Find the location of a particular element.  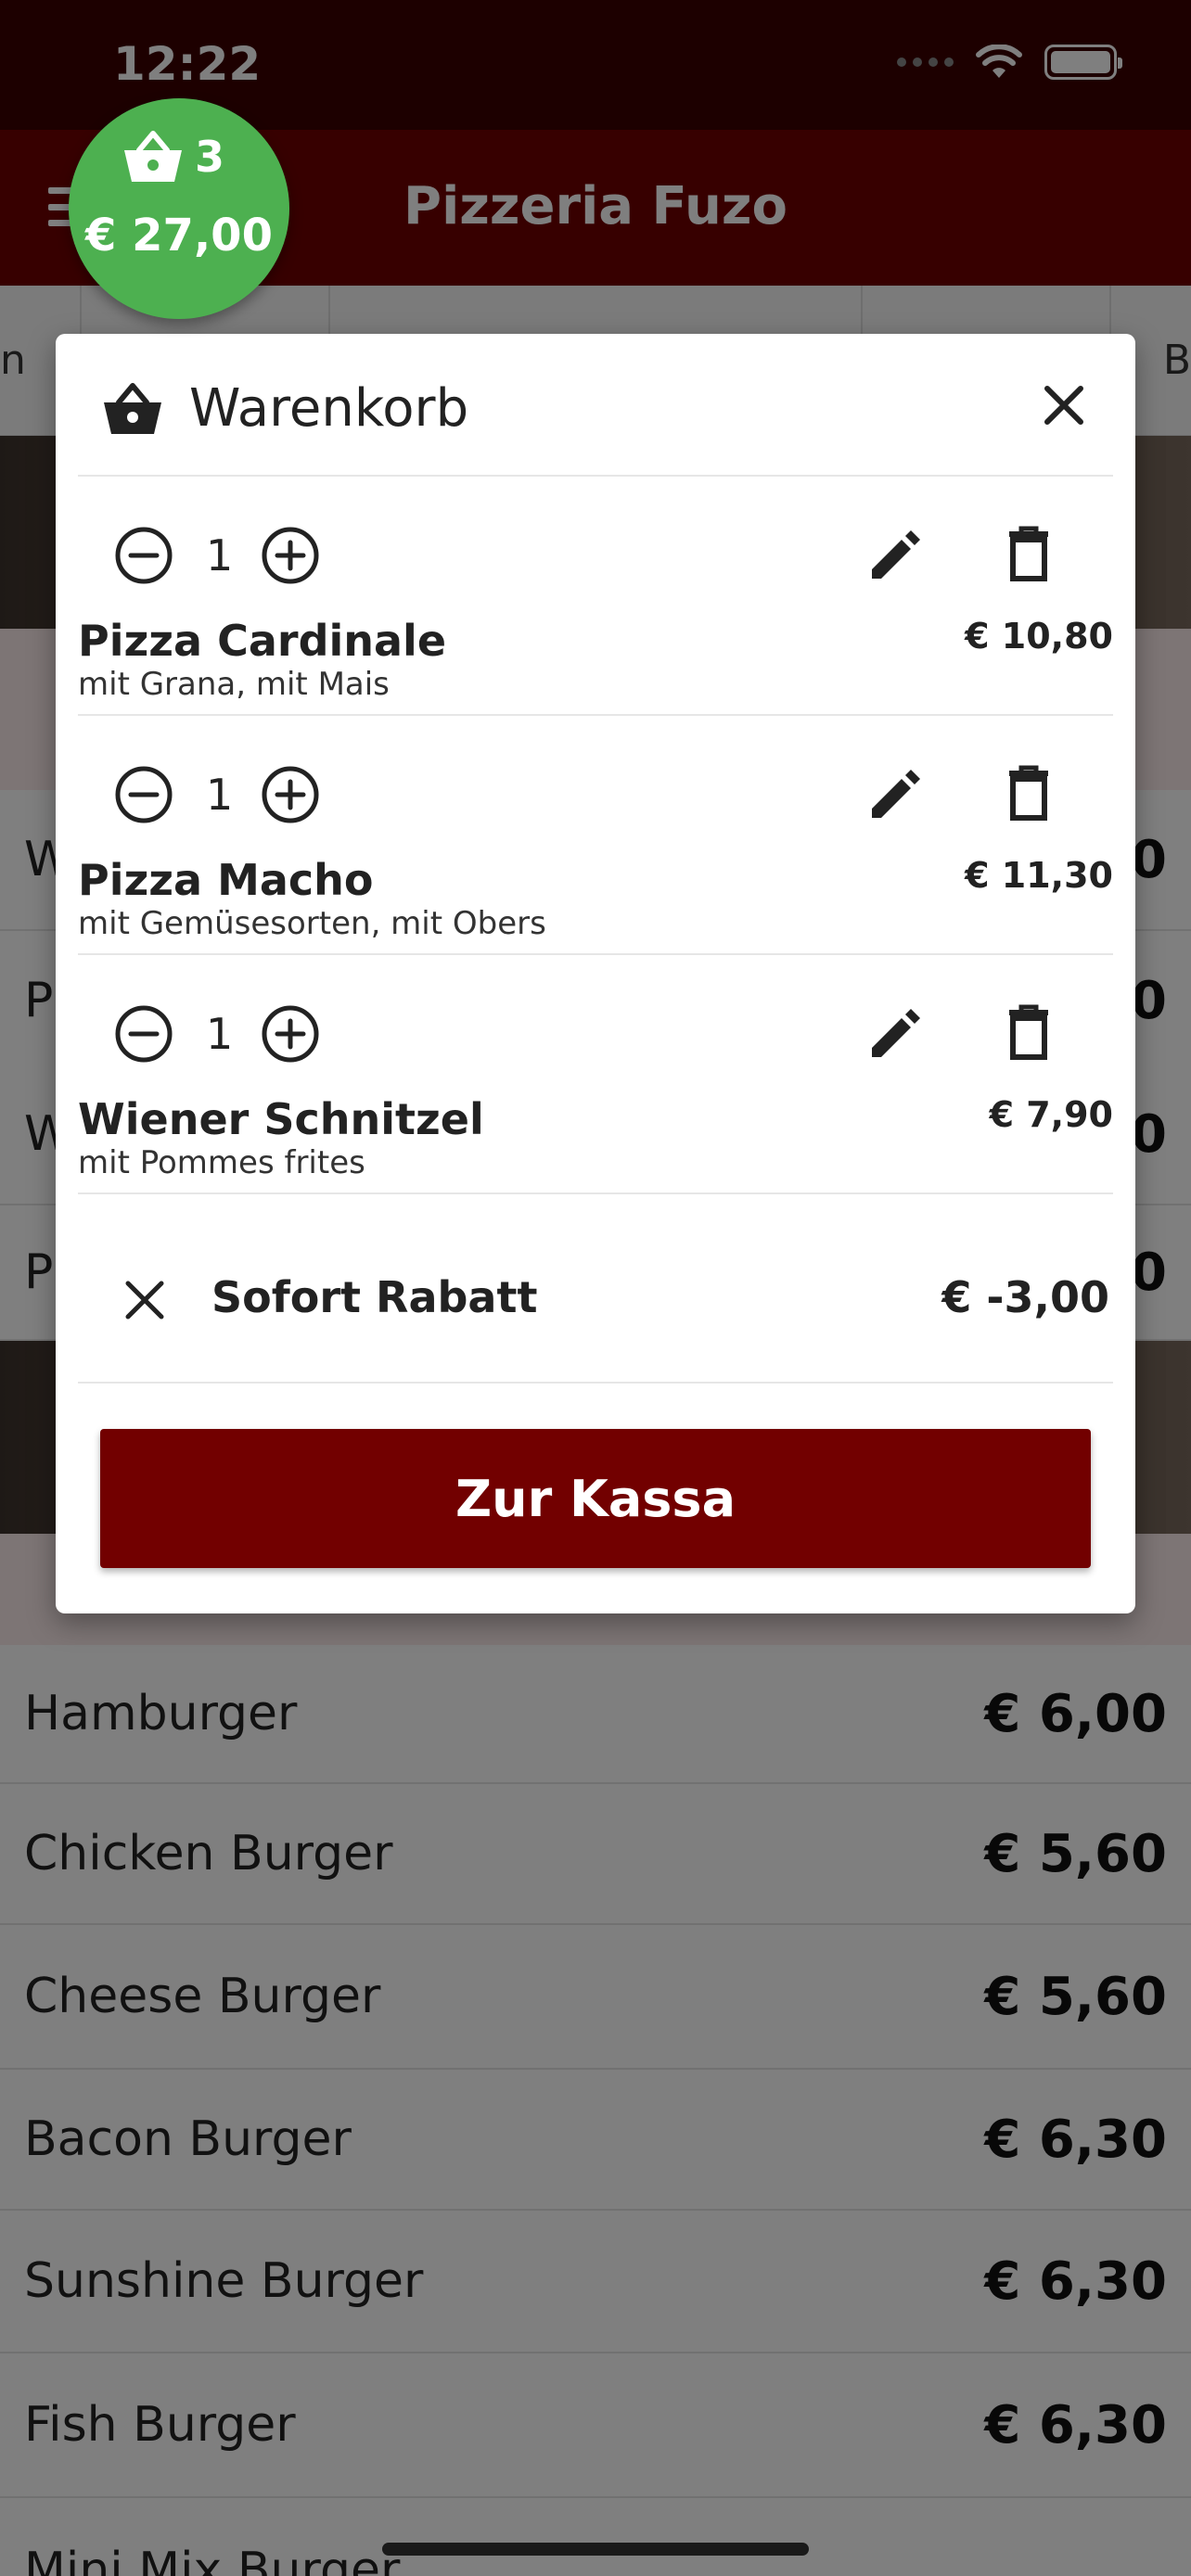

item-name: Wiener Schnitzel is located at coordinates (281, 1119).